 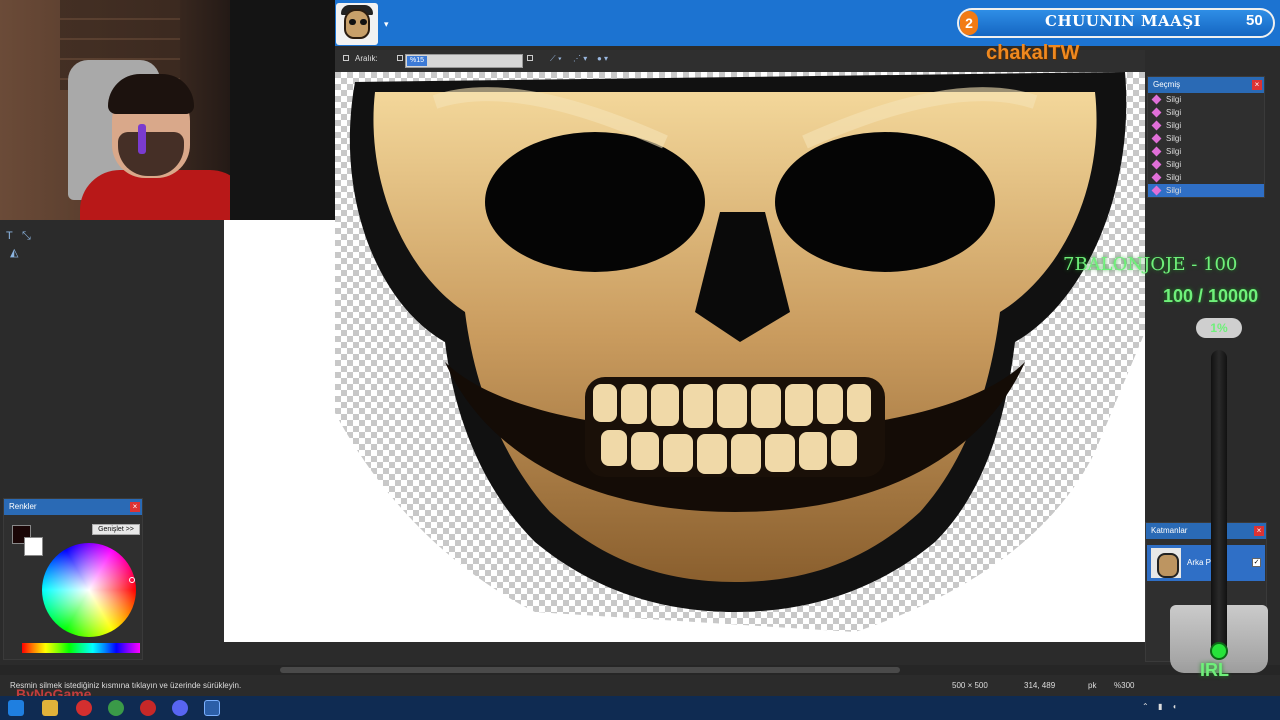 What do you see at coordinates (1214, 670) in the screenshot?
I see `irl-label: IRL` at bounding box center [1214, 670].